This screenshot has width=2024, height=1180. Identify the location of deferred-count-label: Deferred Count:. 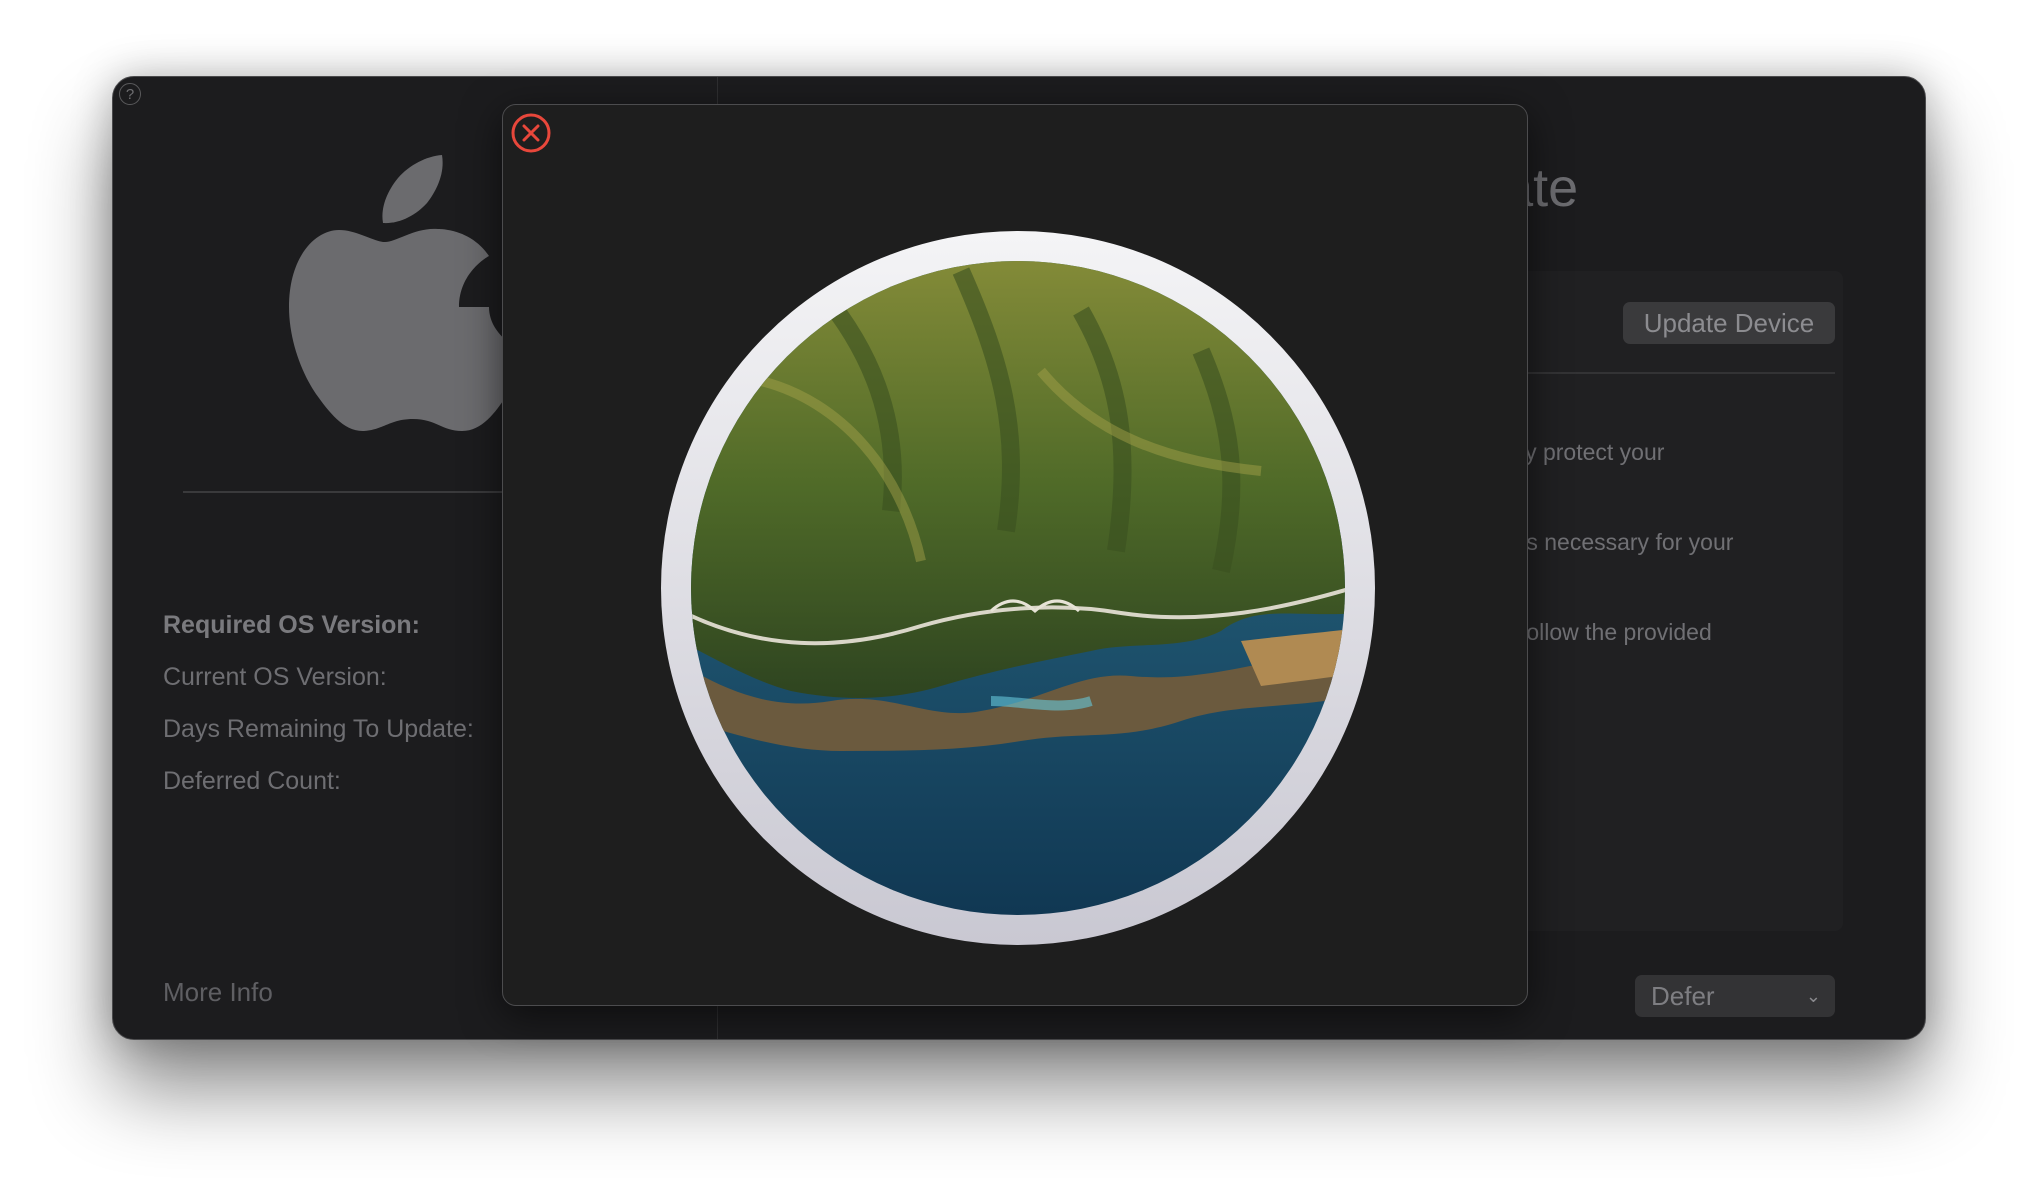
(252, 781).